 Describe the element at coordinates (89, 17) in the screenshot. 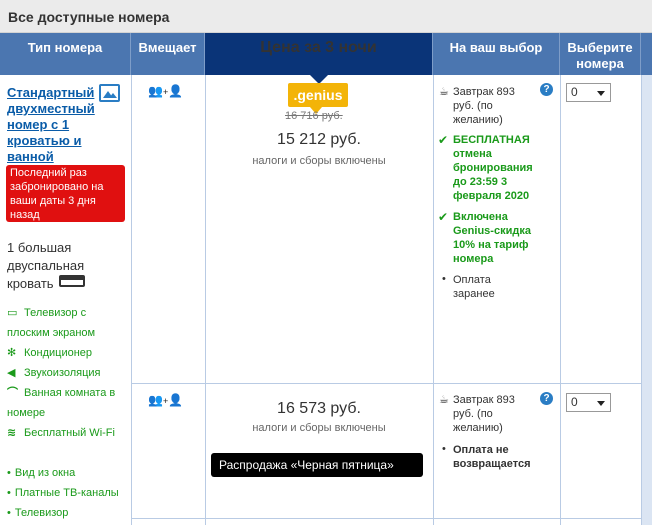

I see `section-title: Все доступные номера` at that location.